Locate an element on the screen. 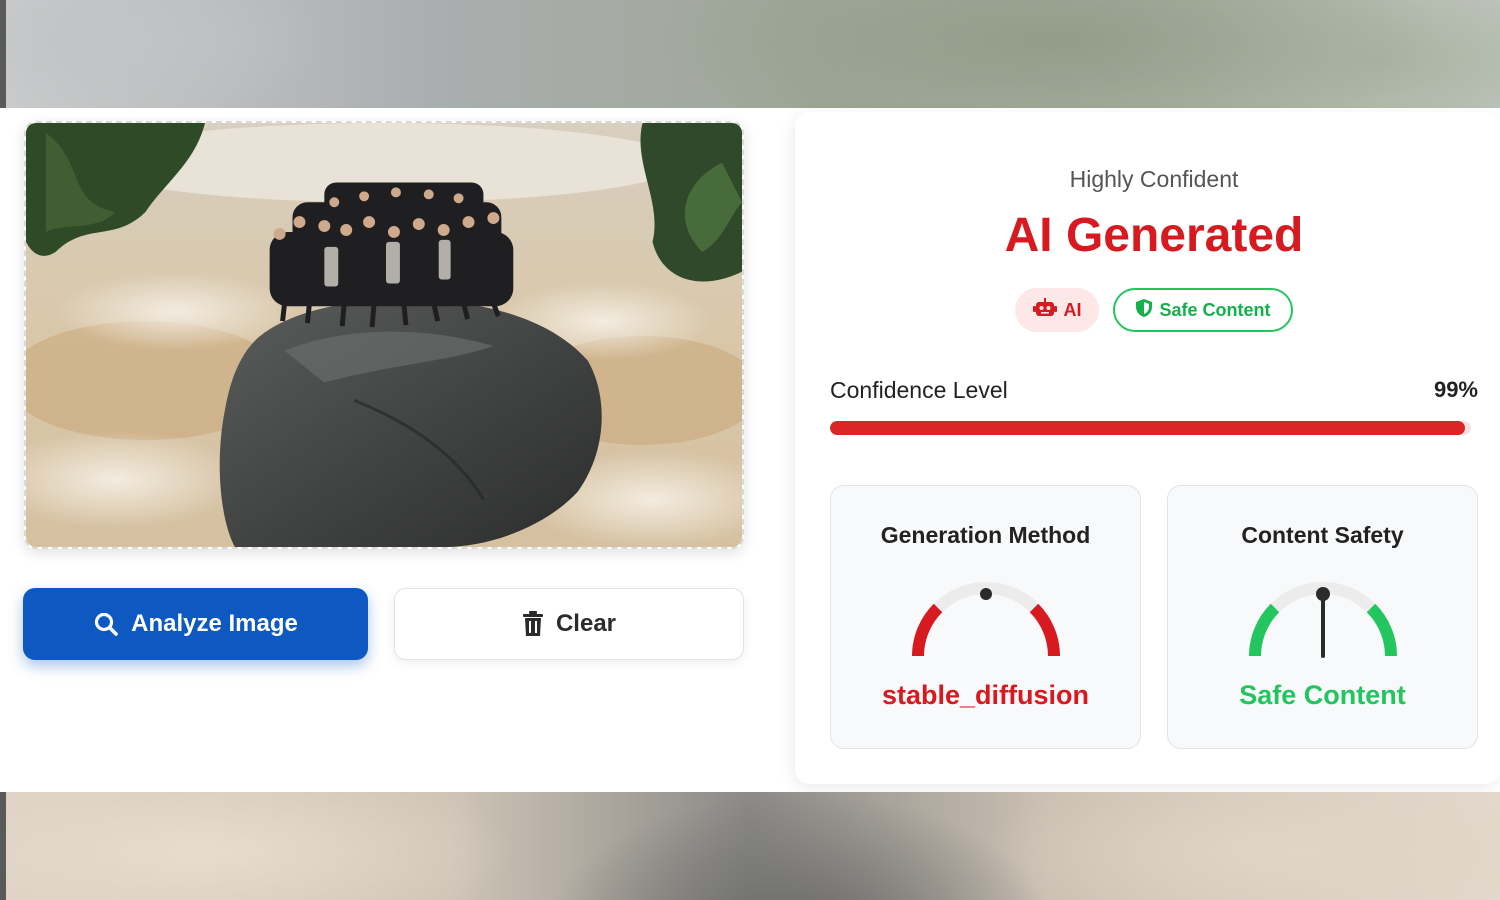  verdict-title: AI Generated is located at coordinates (1154, 235).